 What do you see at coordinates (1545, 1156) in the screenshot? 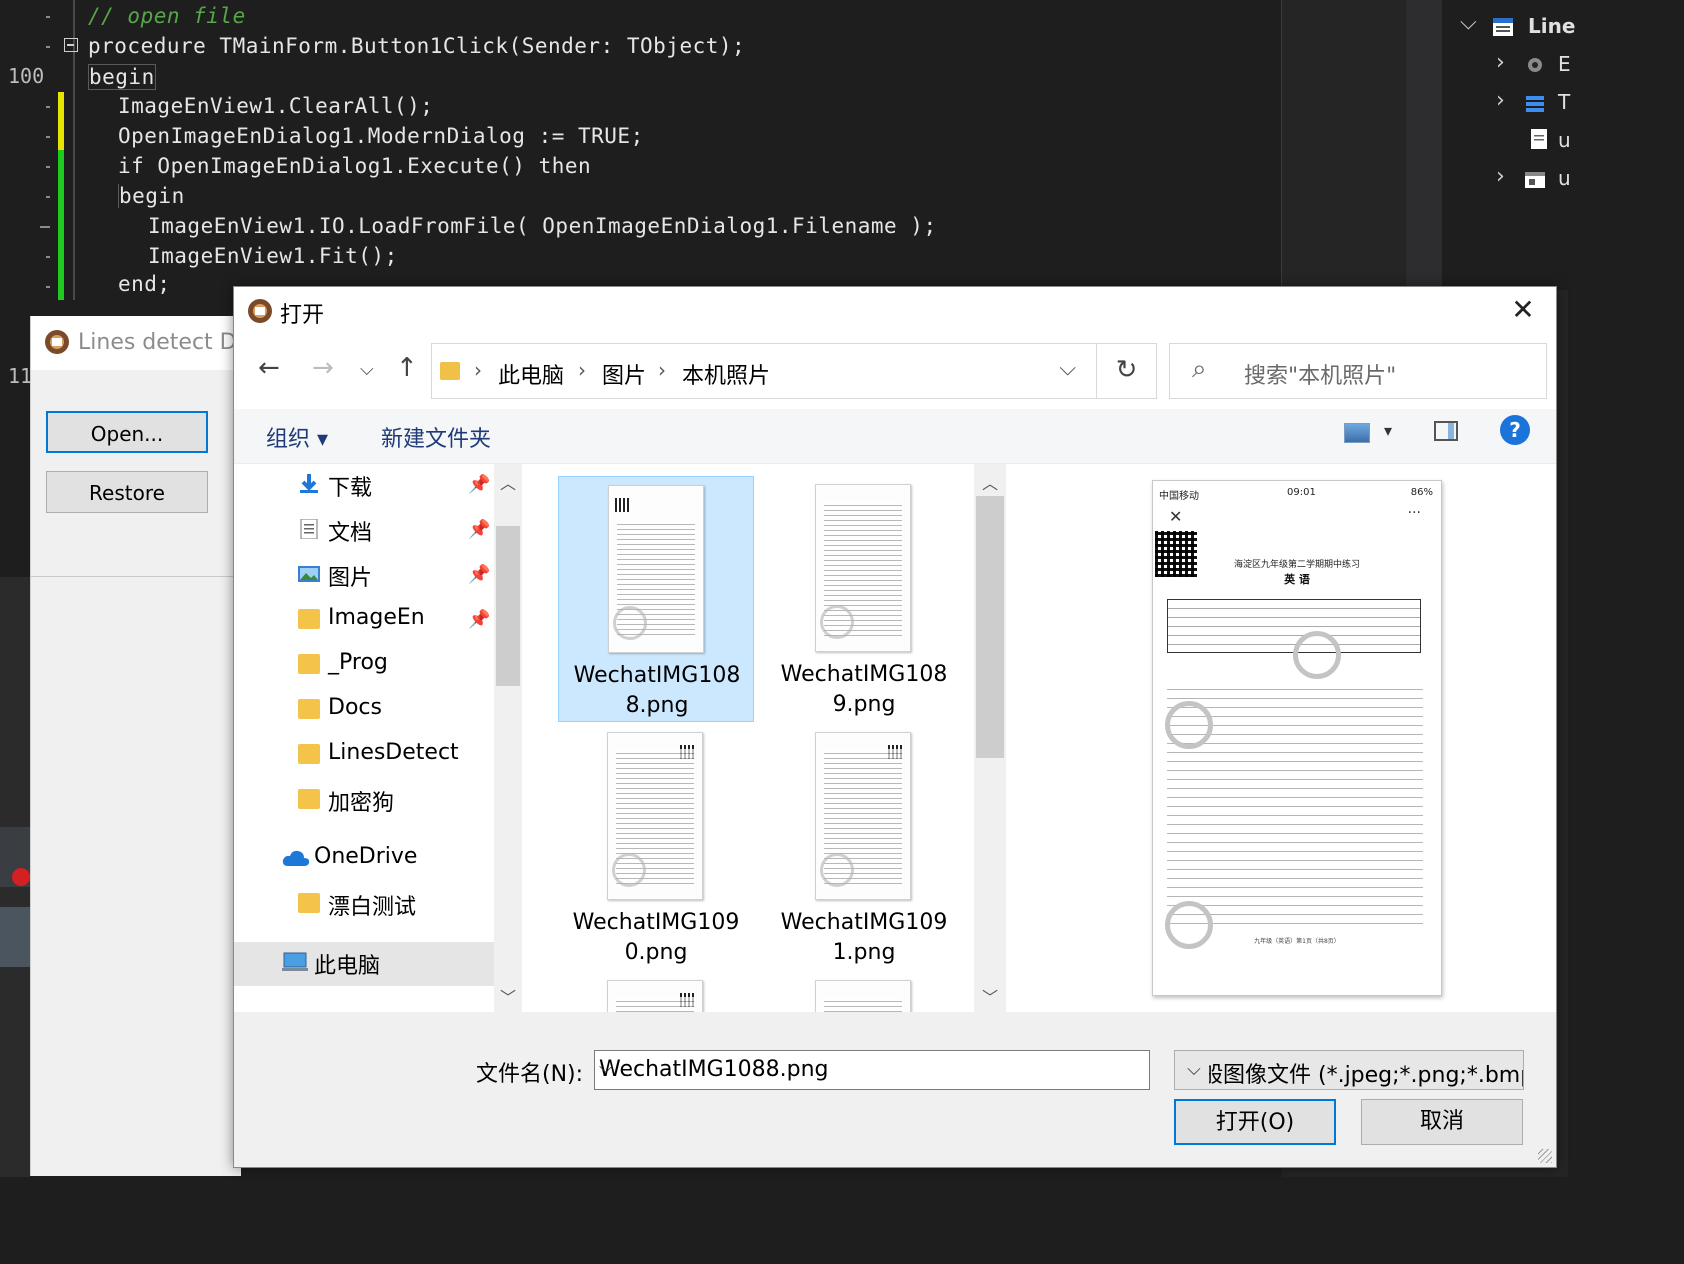
I see `resize-grip` at bounding box center [1545, 1156].